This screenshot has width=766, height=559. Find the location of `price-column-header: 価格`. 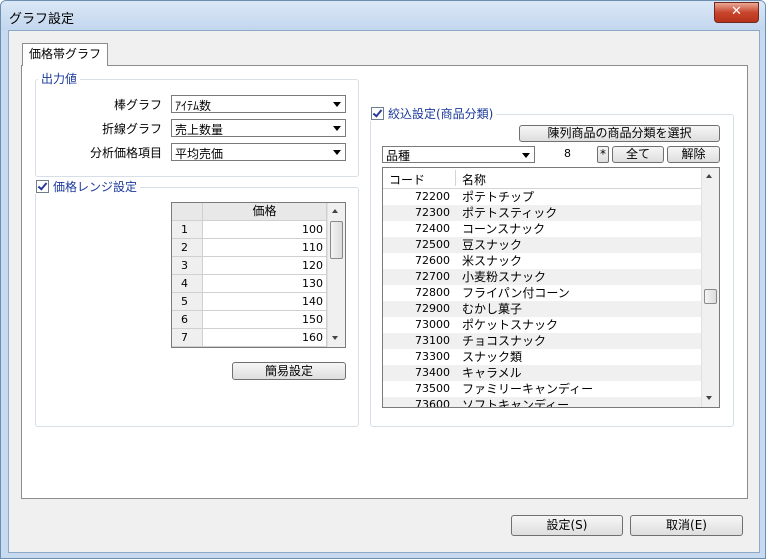

price-column-header: 価格 is located at coordinates (265, 212).